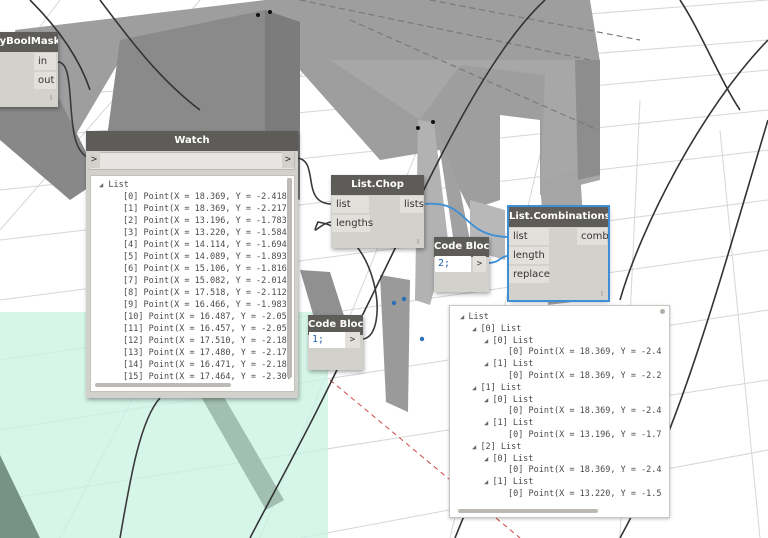 The width and height of the screenshot is (768, 538). Describe the element at coordinates (558, 217) in the screenshot. I see `node-title: List.Combinations` at that location.